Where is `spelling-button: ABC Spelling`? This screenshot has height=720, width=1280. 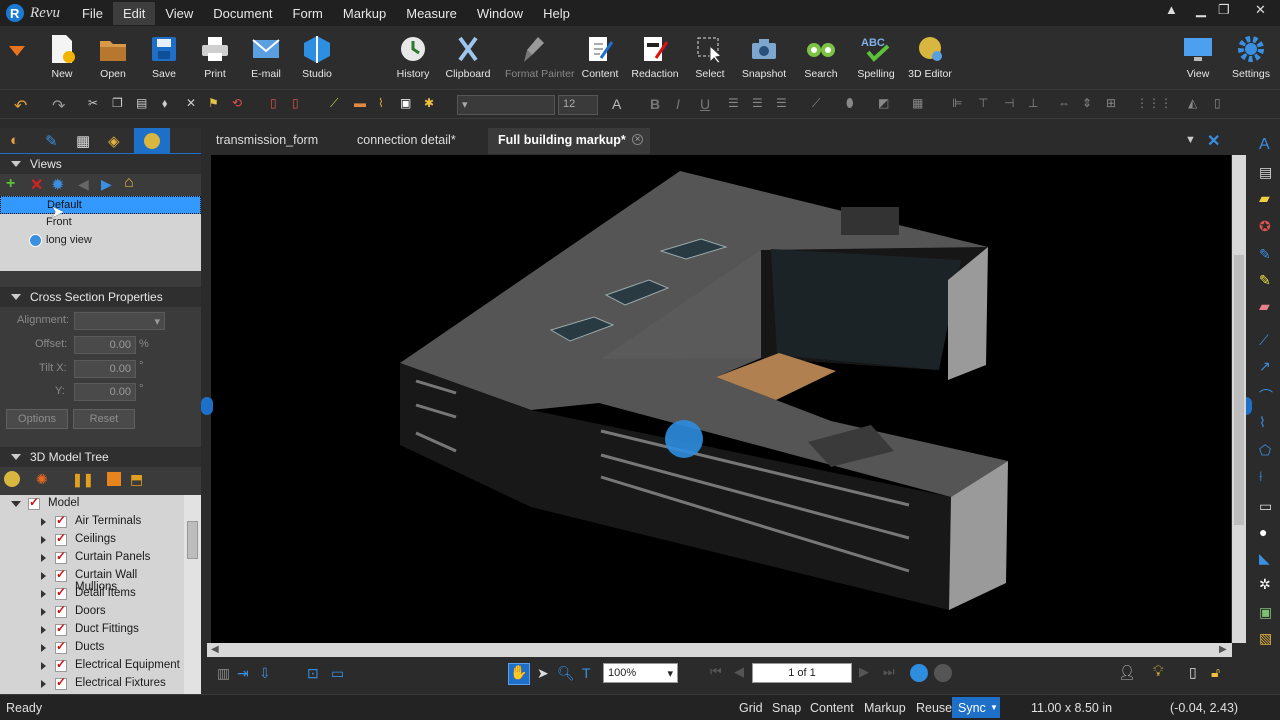
spelling-button: ABC Spelling is located at coordinates (876, 55).